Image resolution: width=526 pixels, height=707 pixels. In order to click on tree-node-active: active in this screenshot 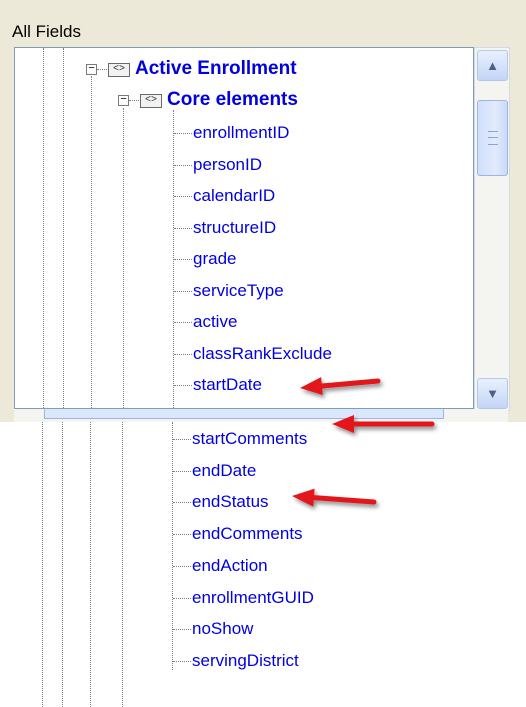, I will do `click(215, 322)`.